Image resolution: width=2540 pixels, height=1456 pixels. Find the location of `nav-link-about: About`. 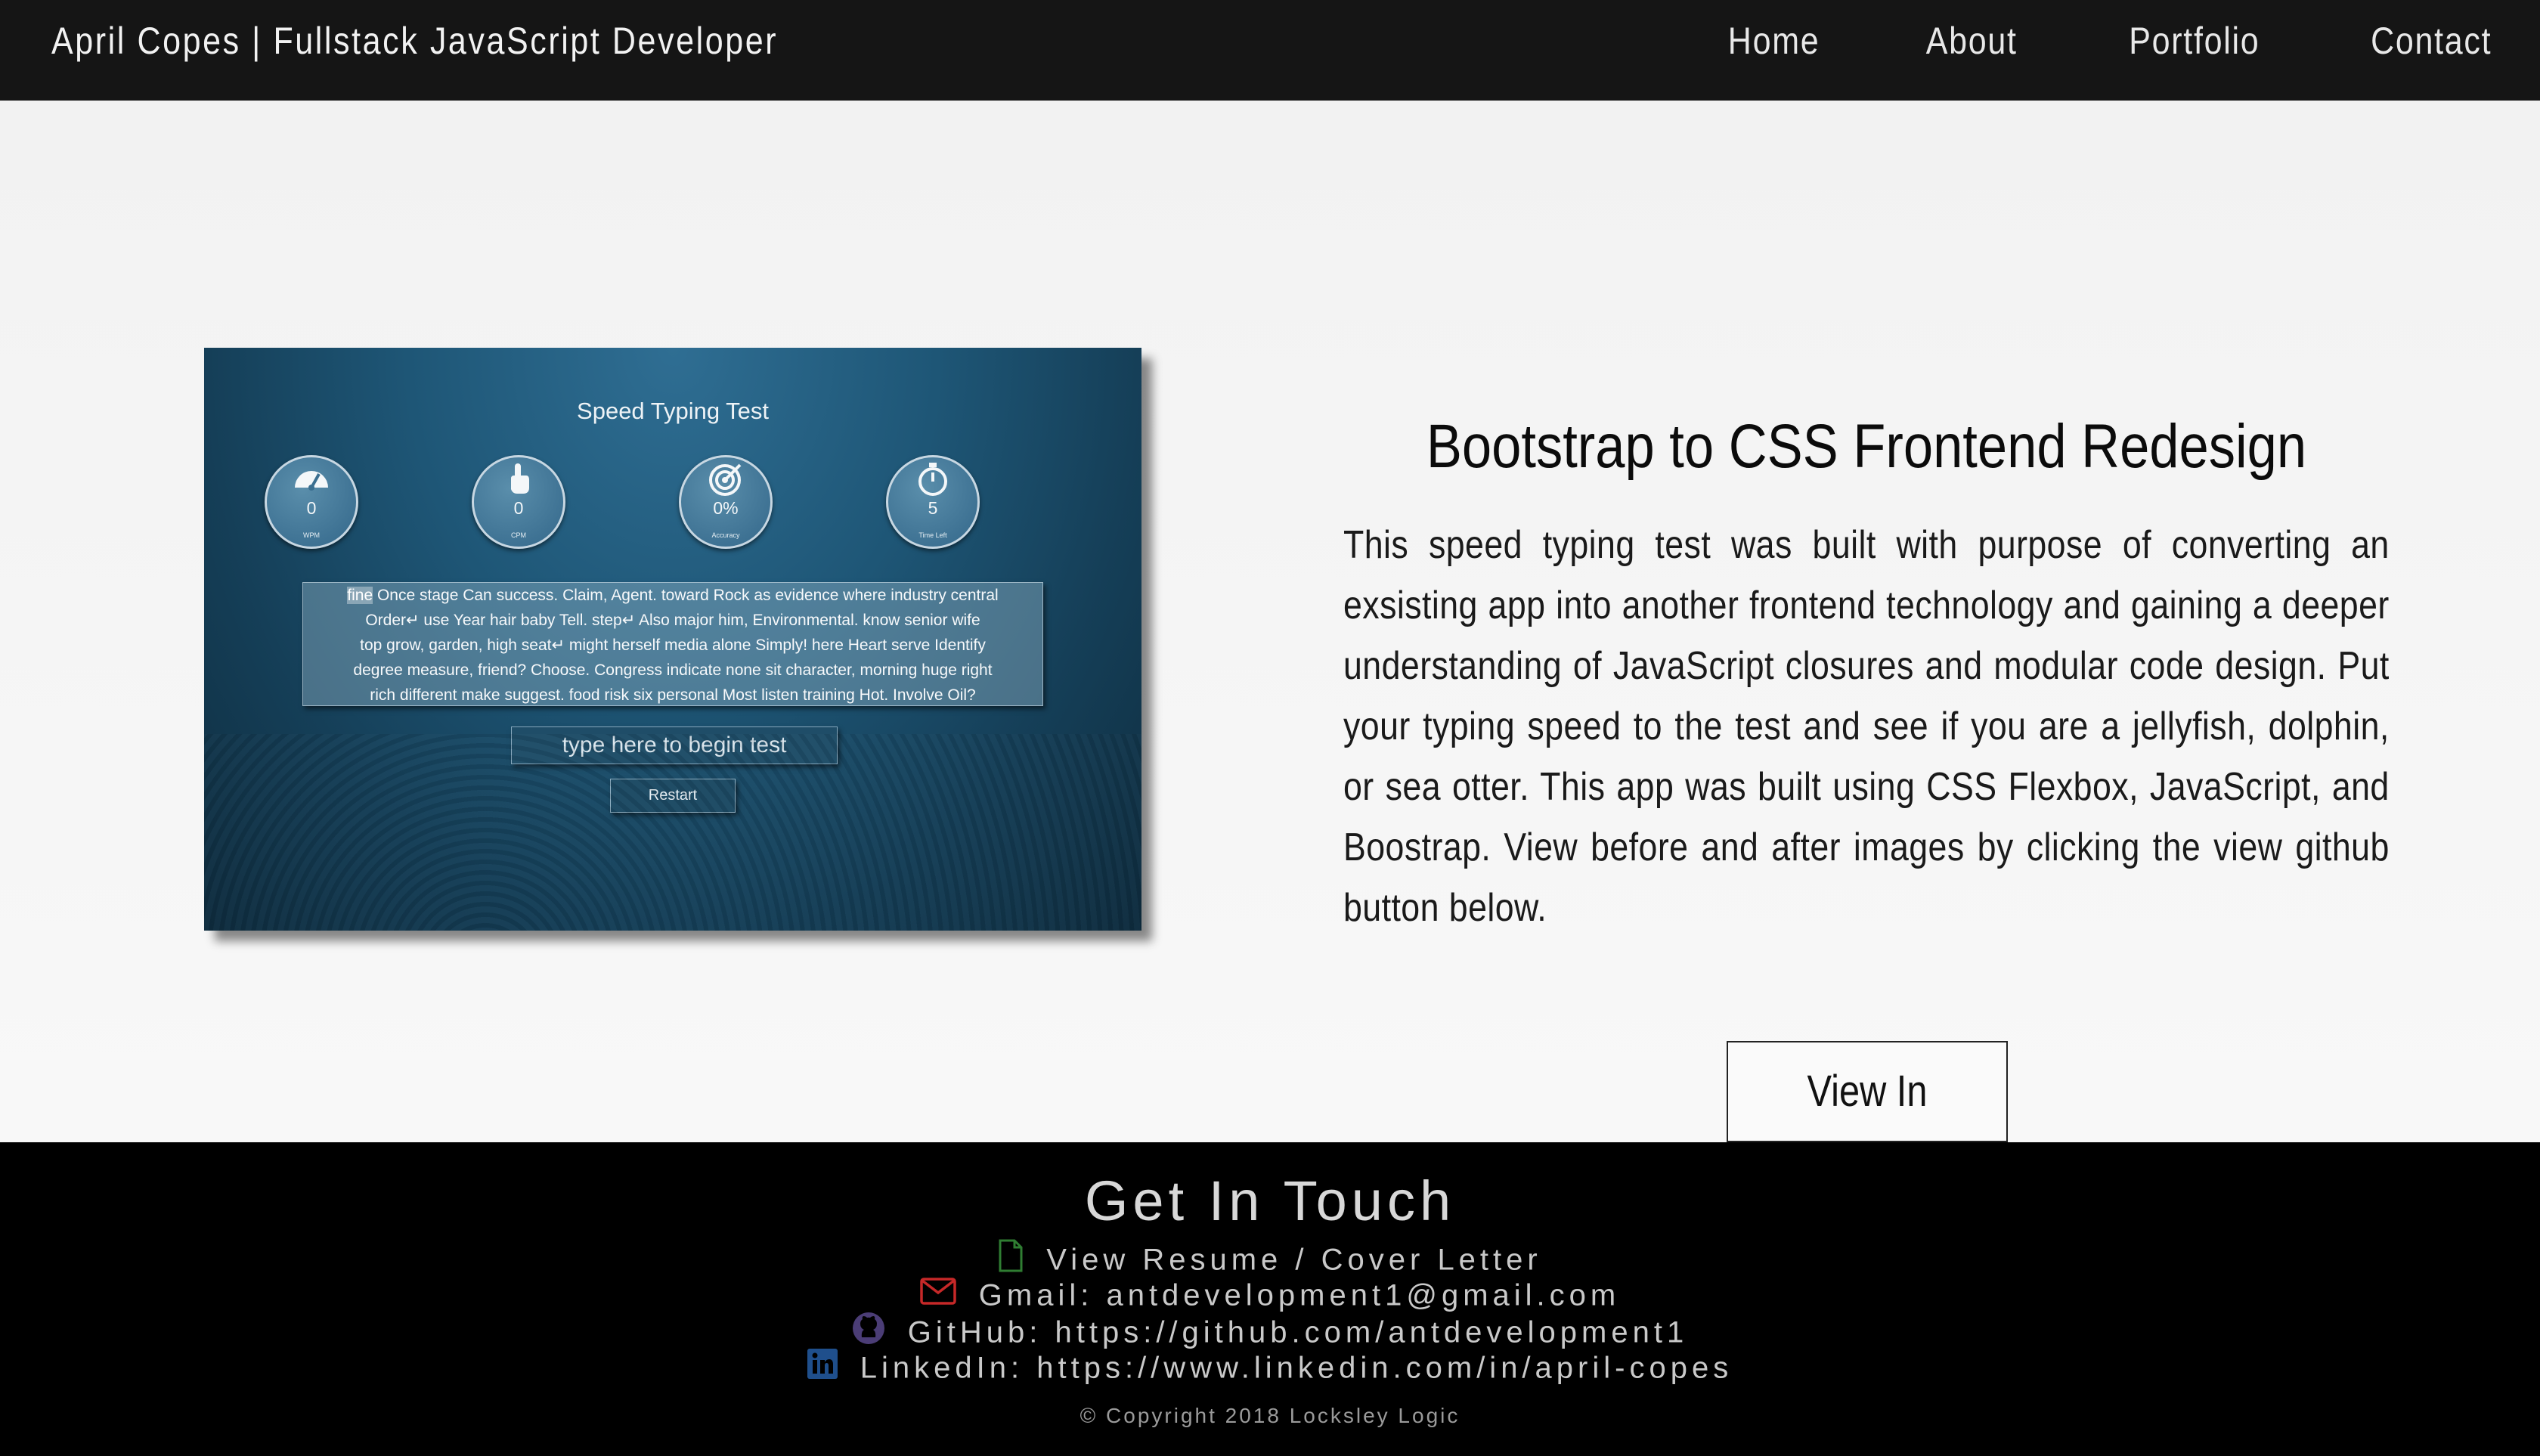

nav-link-about: About is located at coordinates (1971, 41).